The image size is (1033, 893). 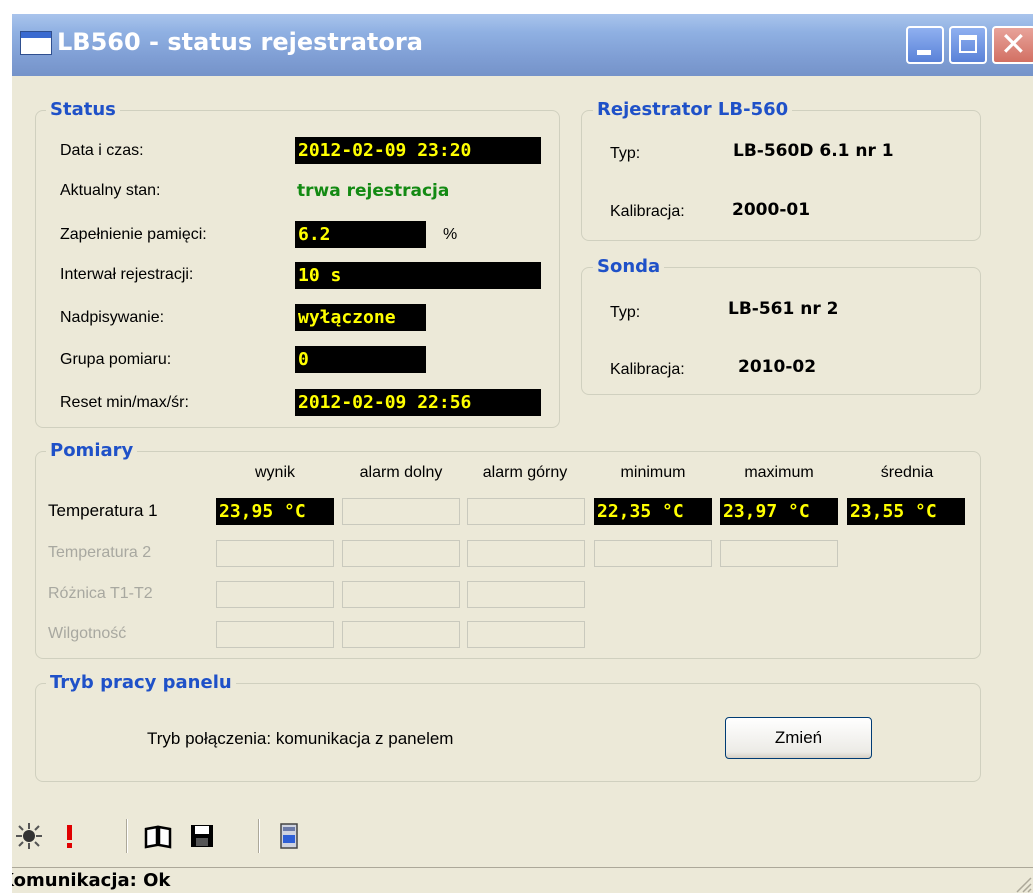 What do you see at coordinates (141, 683) in the screenshot?
I see `panel-mode-group-title: Tryb pracy panelu` at bounding box center [141, 683].